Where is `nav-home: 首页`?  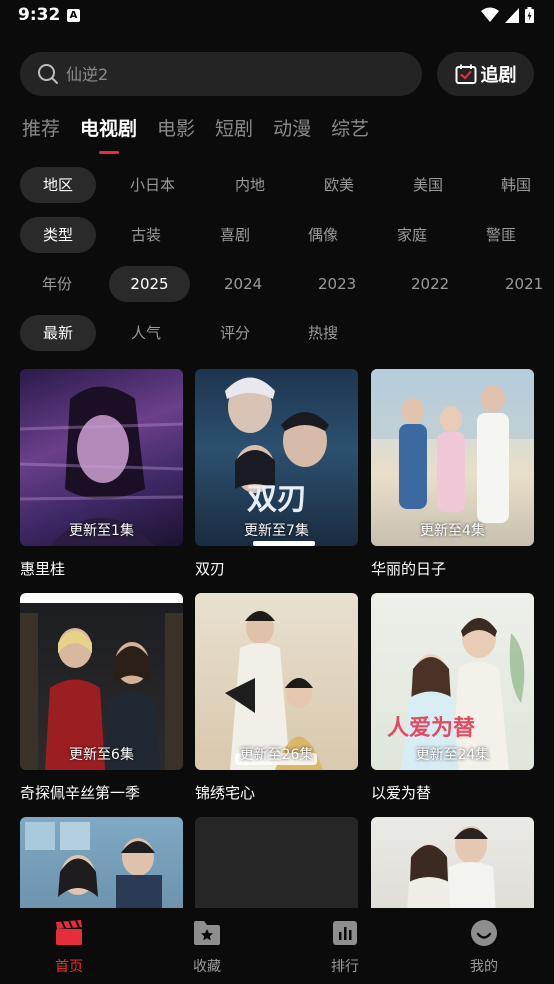 nav-home: 首页 is located at coordinates (69, 947).